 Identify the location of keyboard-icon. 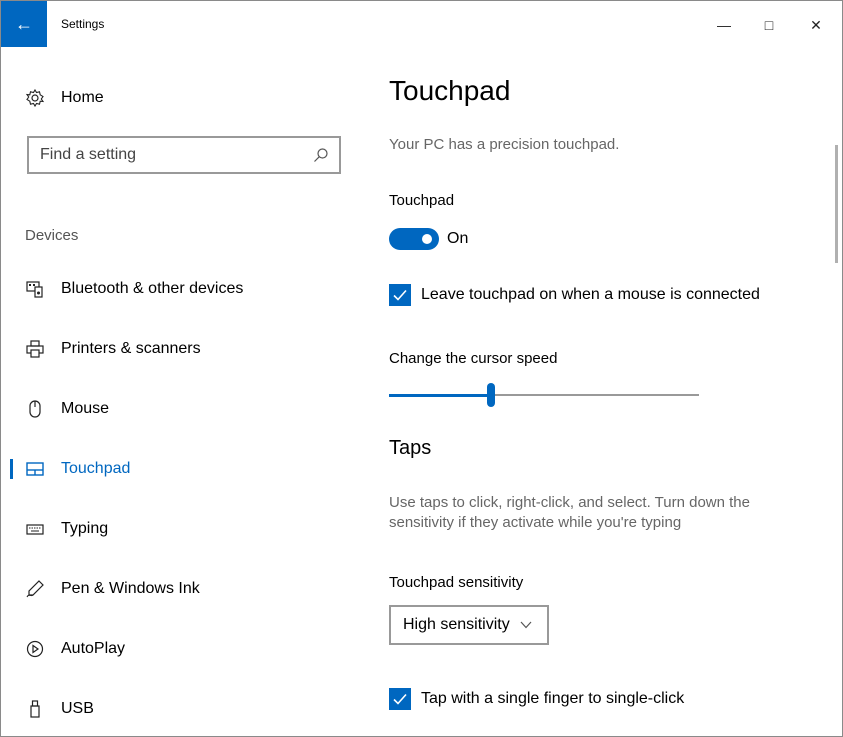
(35, 529).